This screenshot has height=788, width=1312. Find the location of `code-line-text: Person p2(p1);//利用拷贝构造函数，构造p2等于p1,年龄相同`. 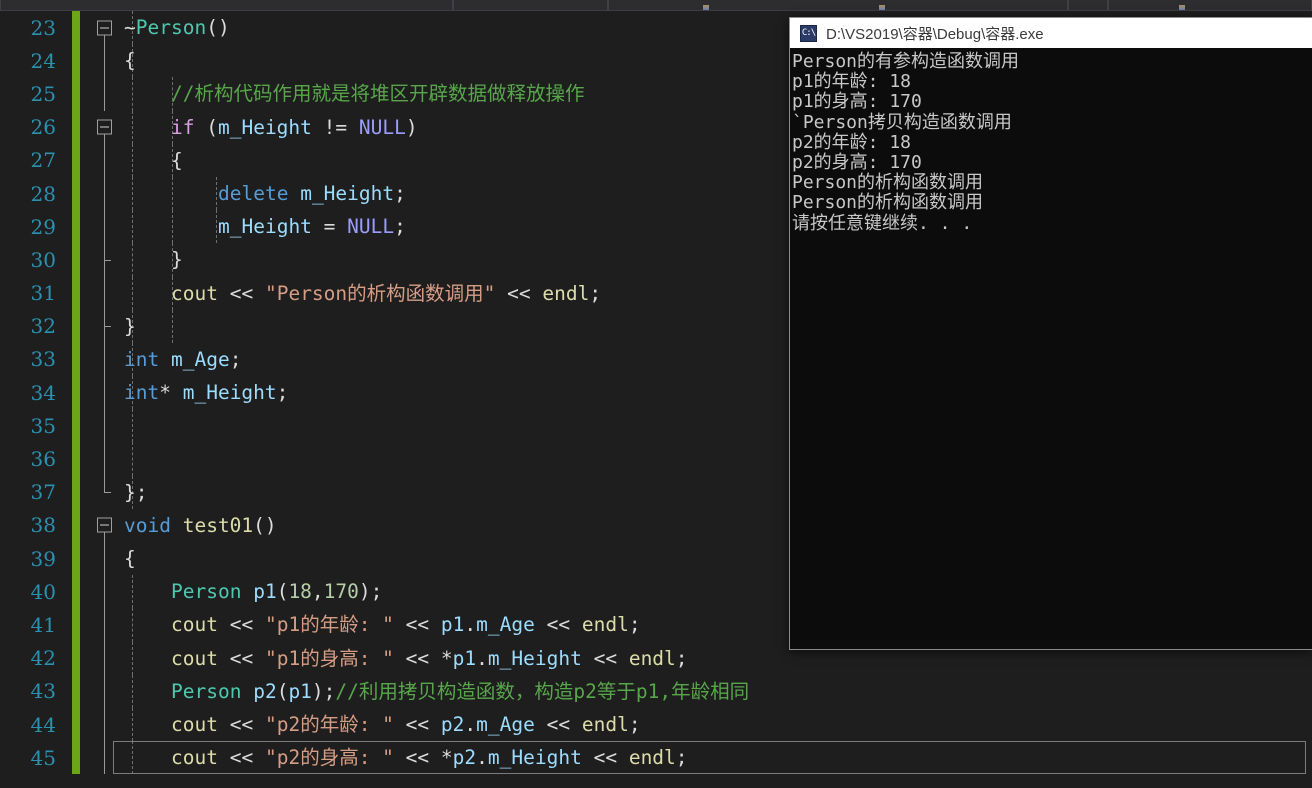

code-line-text: Person p2(p1);//利用拷贝构造函数，构造p2等于p1,年龄相同 is located at coordinates (714, 691).